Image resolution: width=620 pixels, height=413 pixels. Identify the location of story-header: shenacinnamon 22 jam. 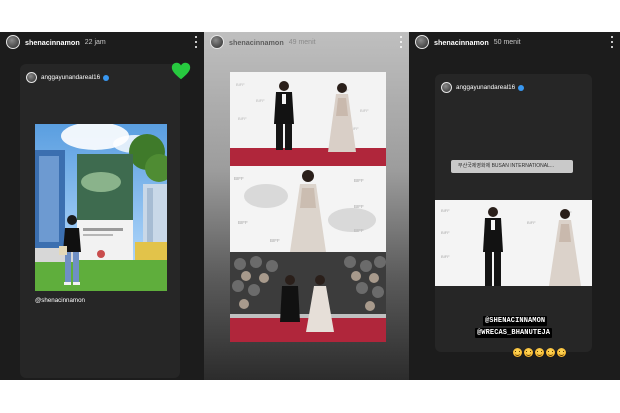
(102, 42).